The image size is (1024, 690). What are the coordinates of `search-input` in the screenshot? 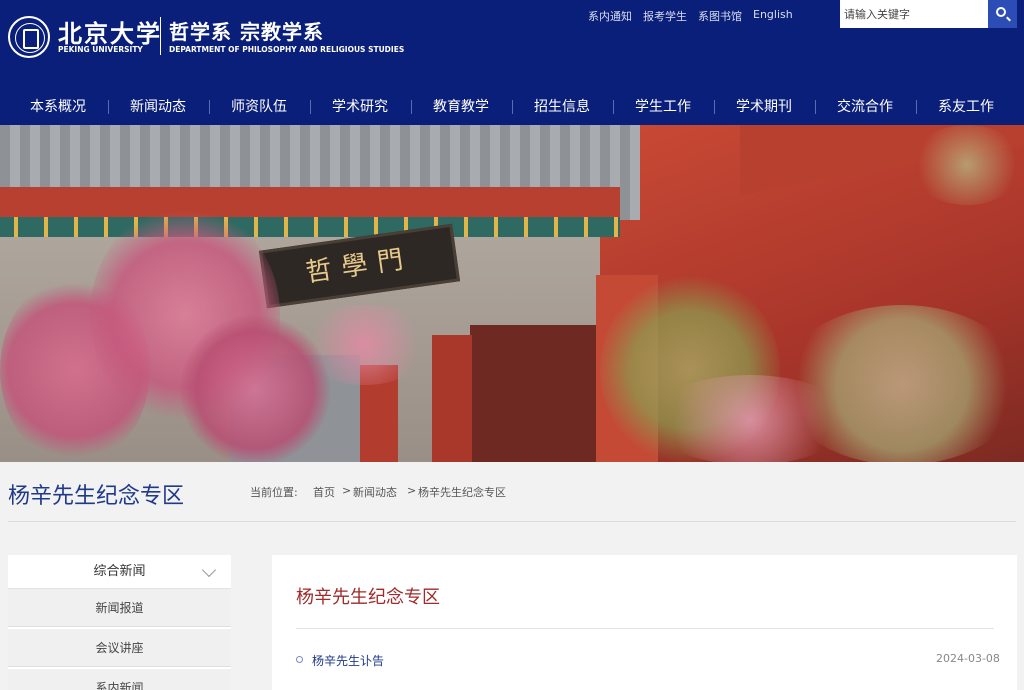 It's located at (913, 14).